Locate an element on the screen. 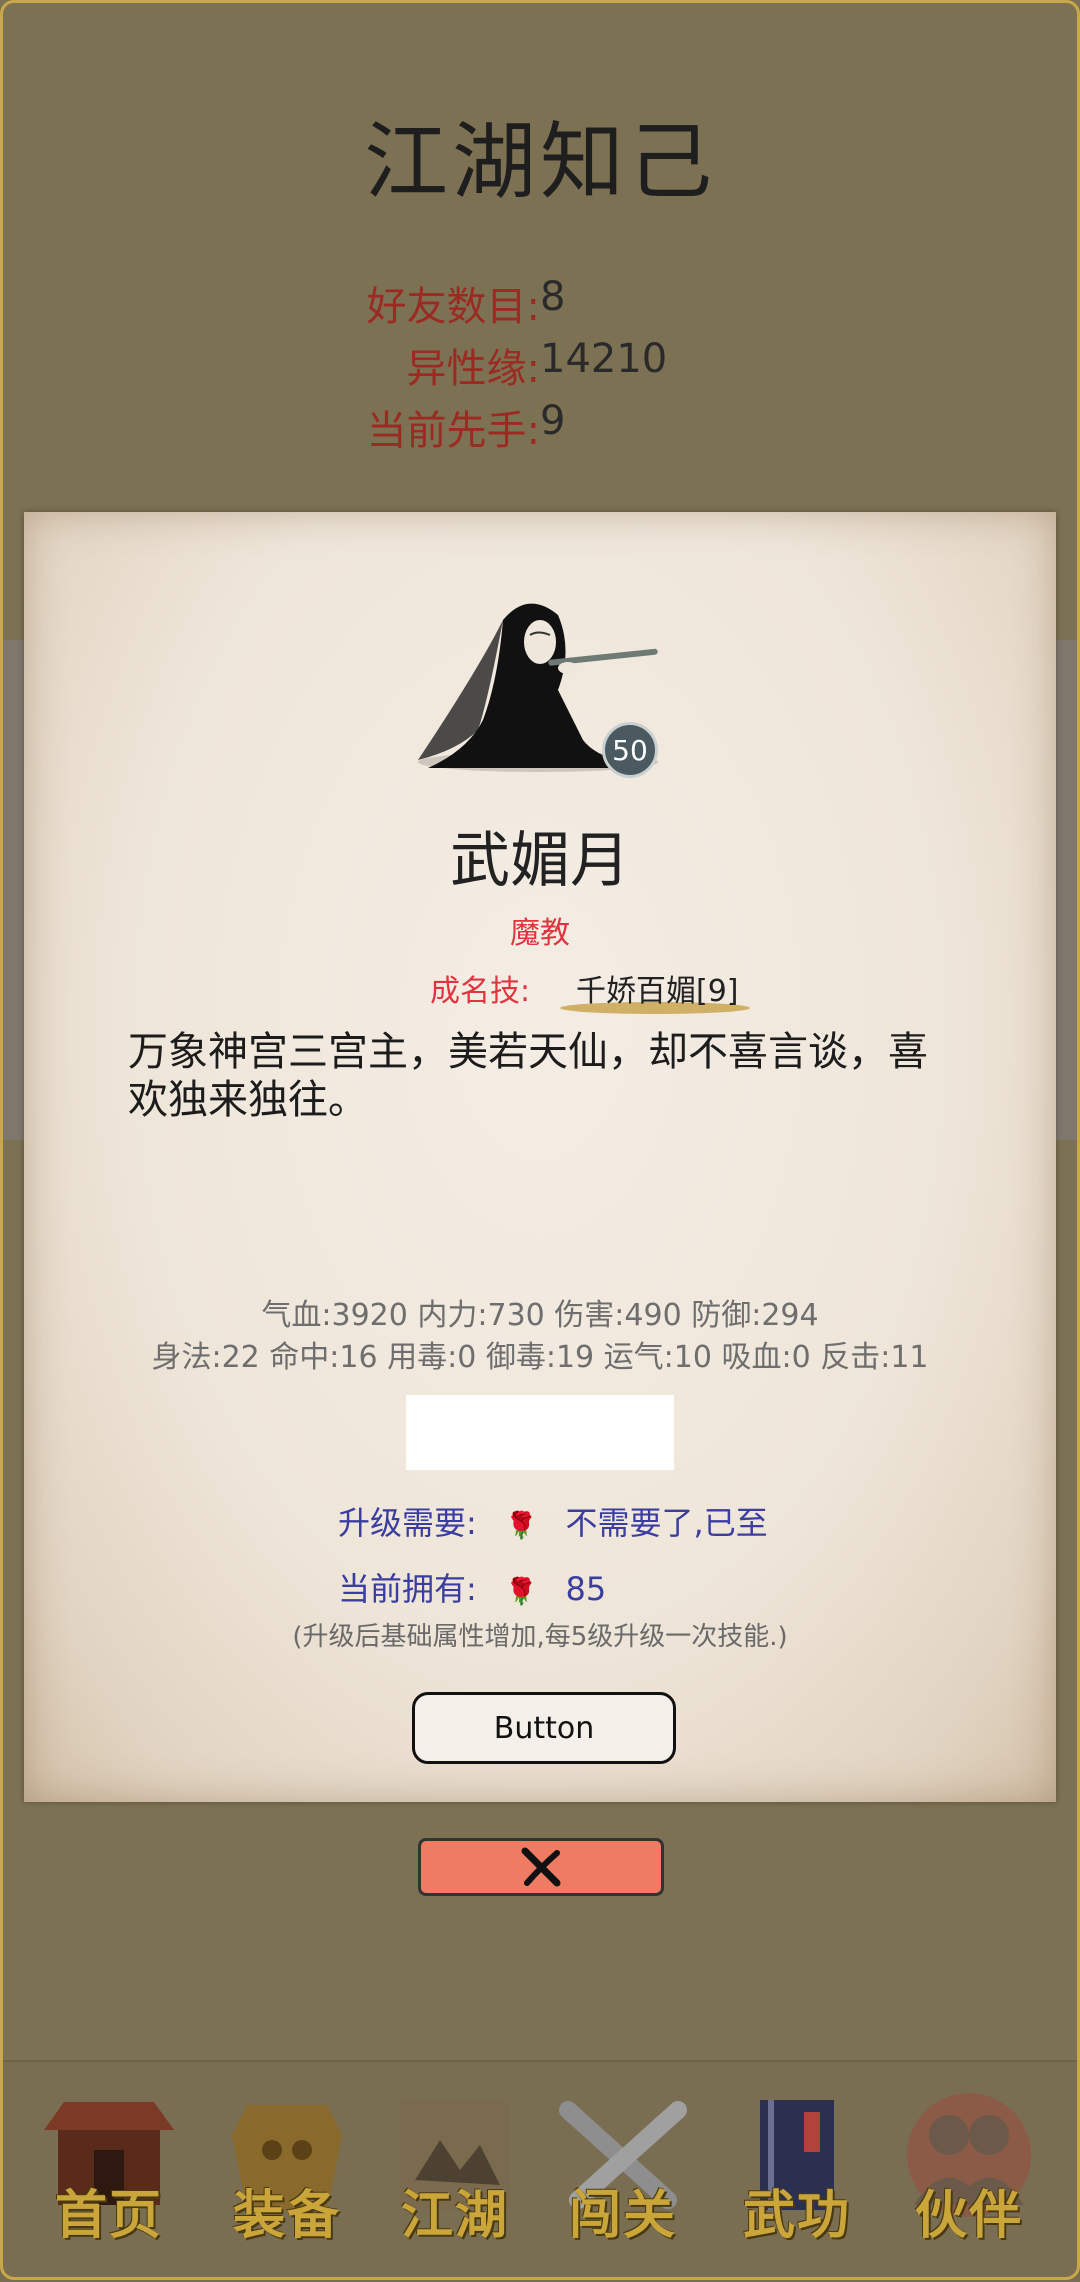 Image resolution: width=1080 pixels, height=2282 pixels. nav-item-martial-arts: 武功 is located at coordinates (797, 2175).